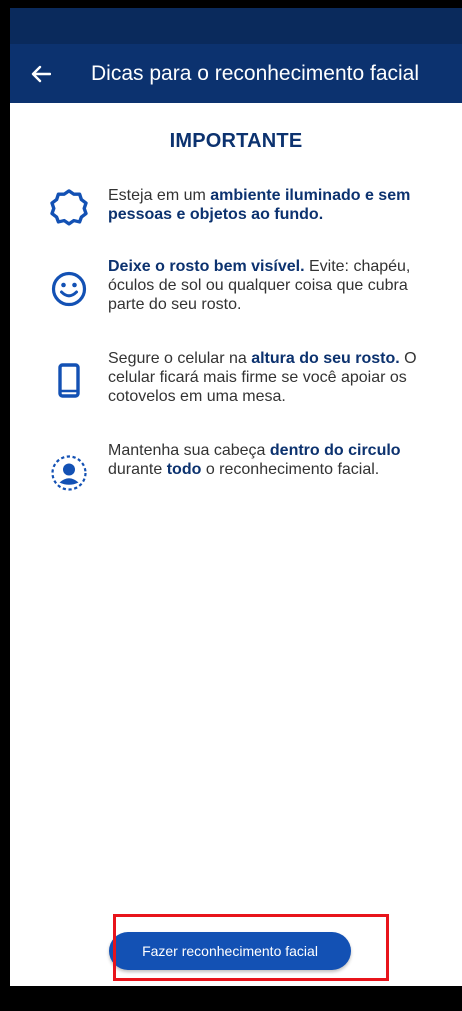 This screenshot has height=1011, width=462. What do you see at coordinates (325, 358) in the screenshot?
I see `tip-text-emphasis: altura do seu rosto.` at bounding box center [325, 358].